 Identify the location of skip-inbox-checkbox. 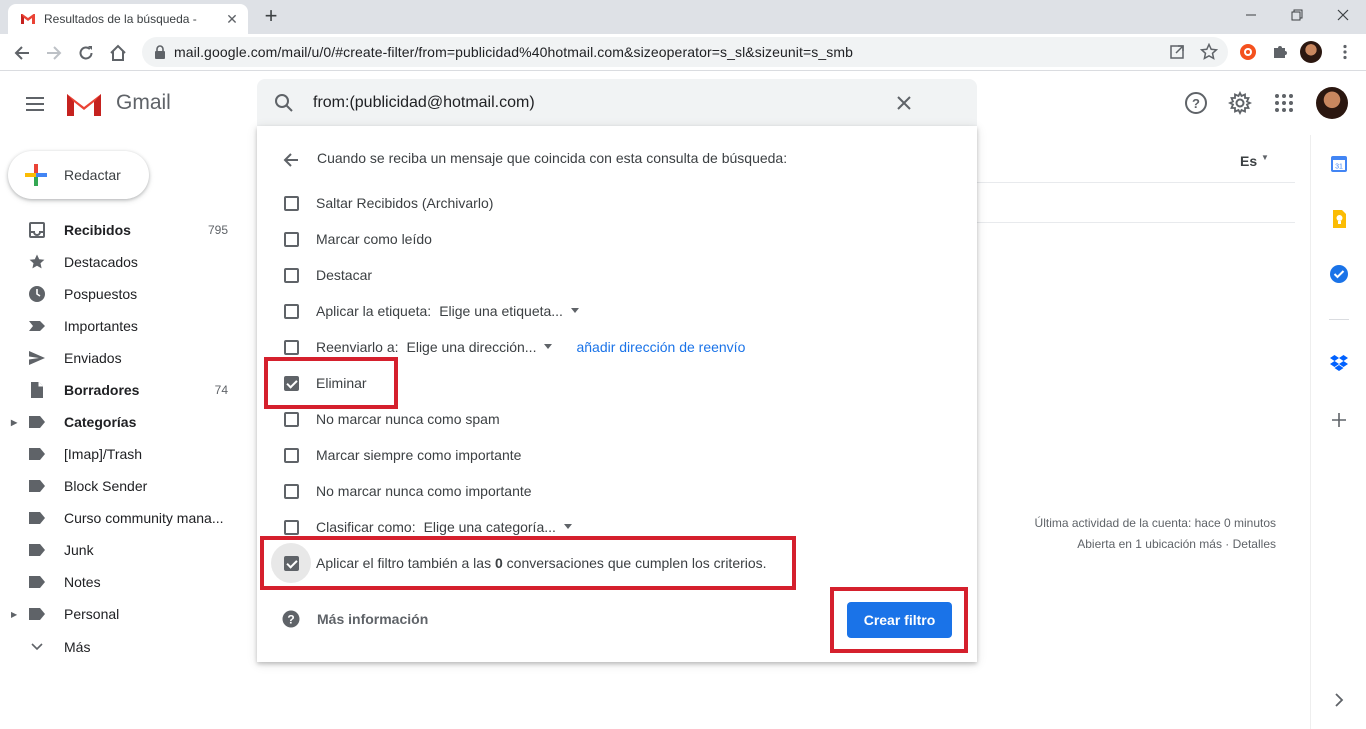
(291, 203).